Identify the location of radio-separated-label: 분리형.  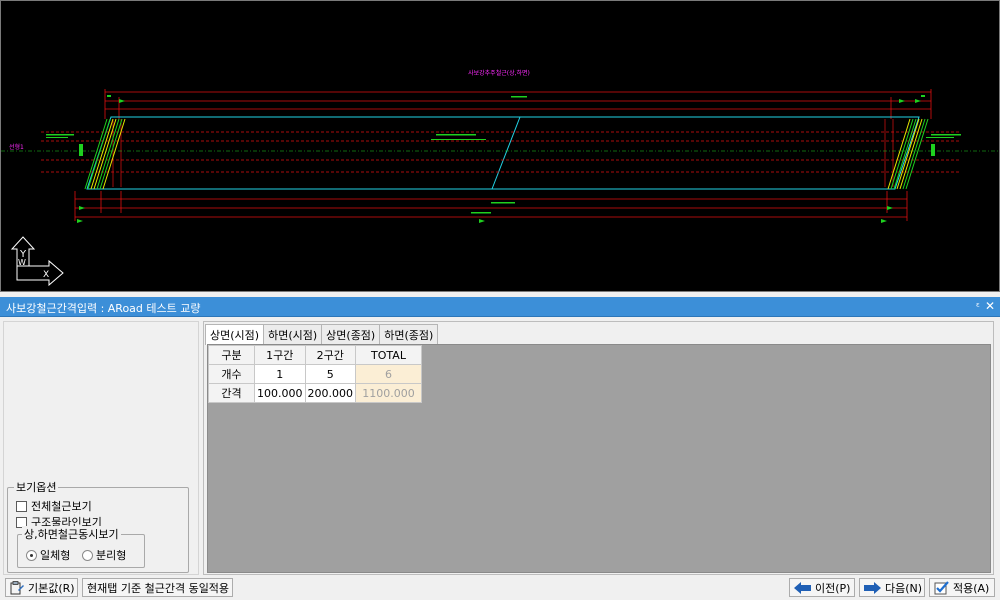
(111, 555).